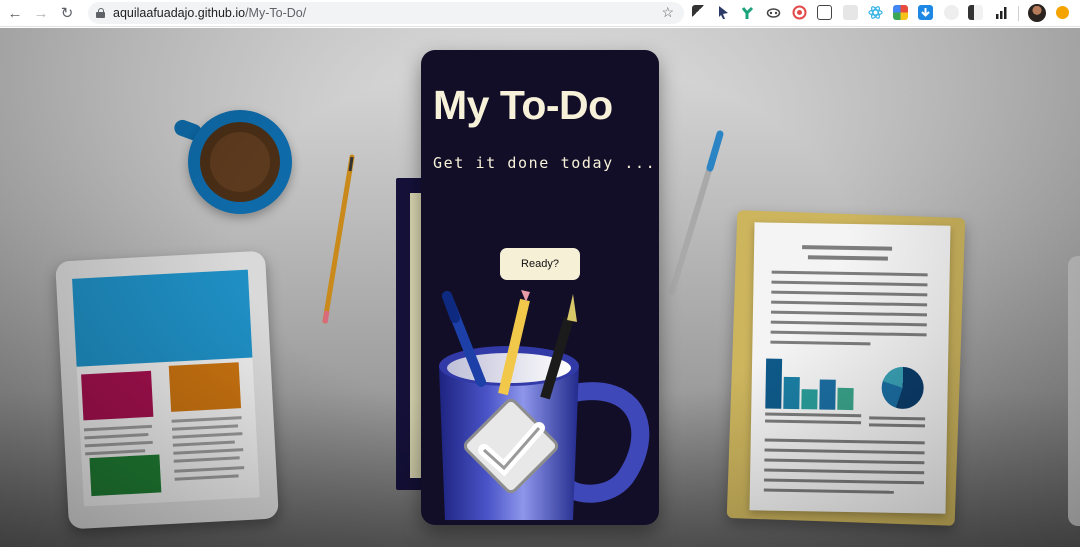 This screenshot has height=547, width=1080. I want to click on forward-arrow-icon: →, so click(41, 13).